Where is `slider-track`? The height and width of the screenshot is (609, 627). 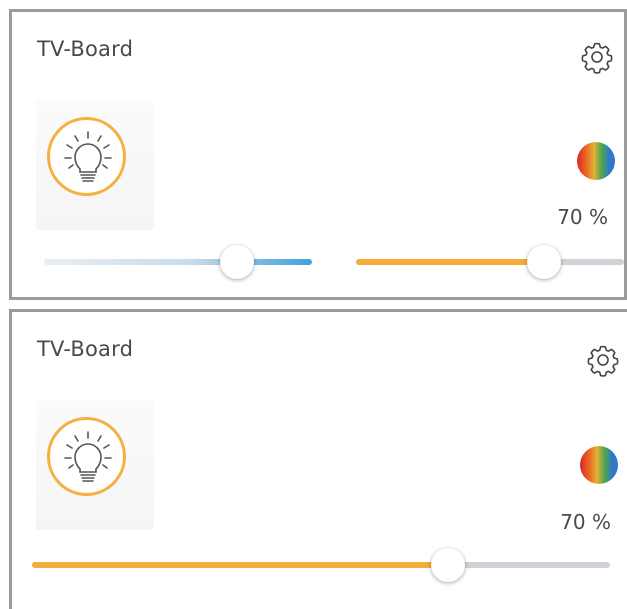
slider-track is located at coordinates (178, 262).